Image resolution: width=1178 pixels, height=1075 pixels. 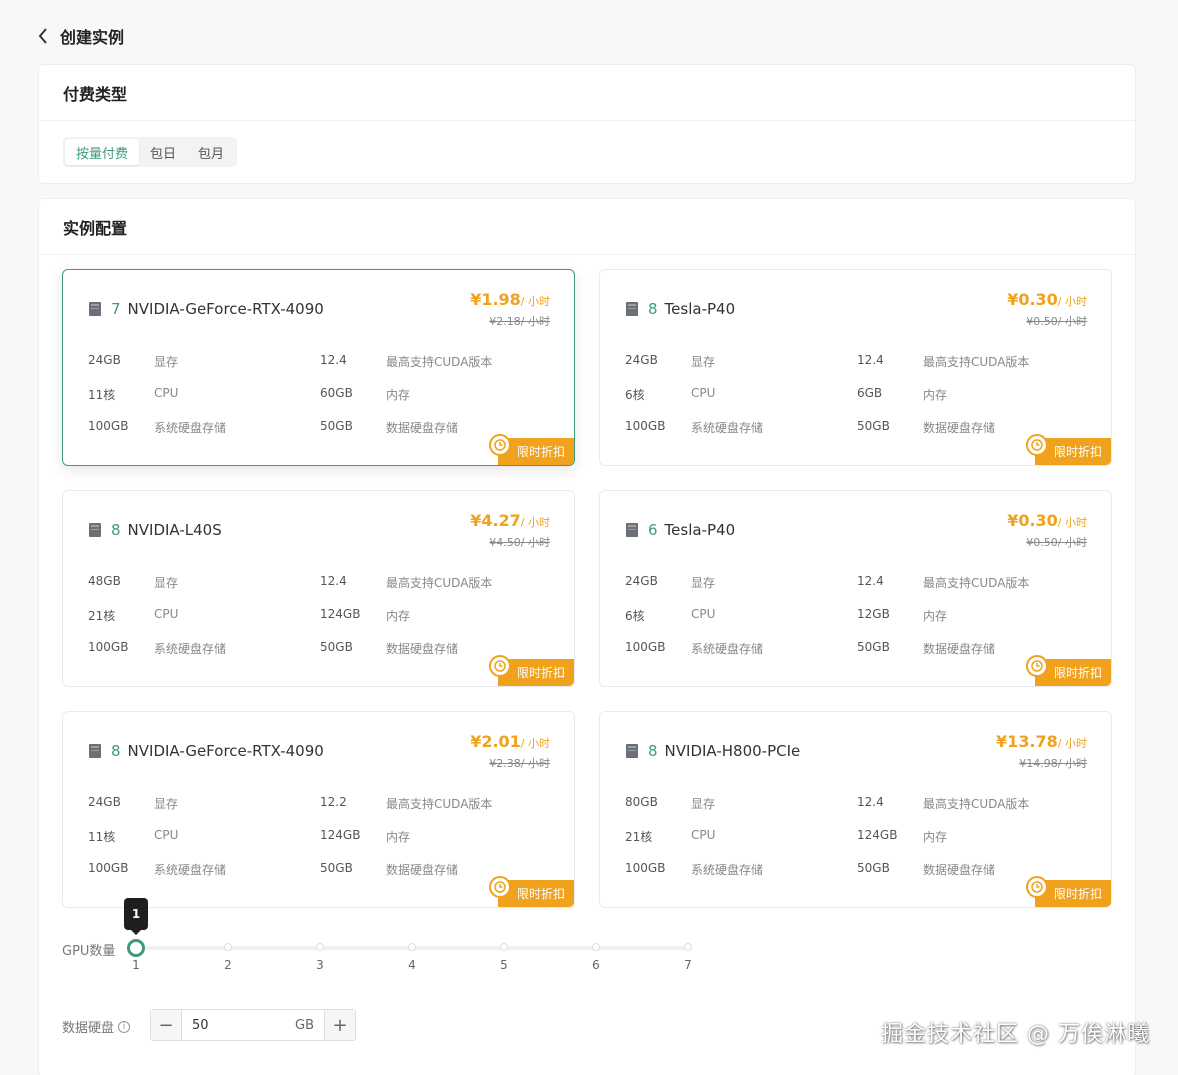 I want to click on billing-option-monthly: 包月, so click(x=211, y=152).